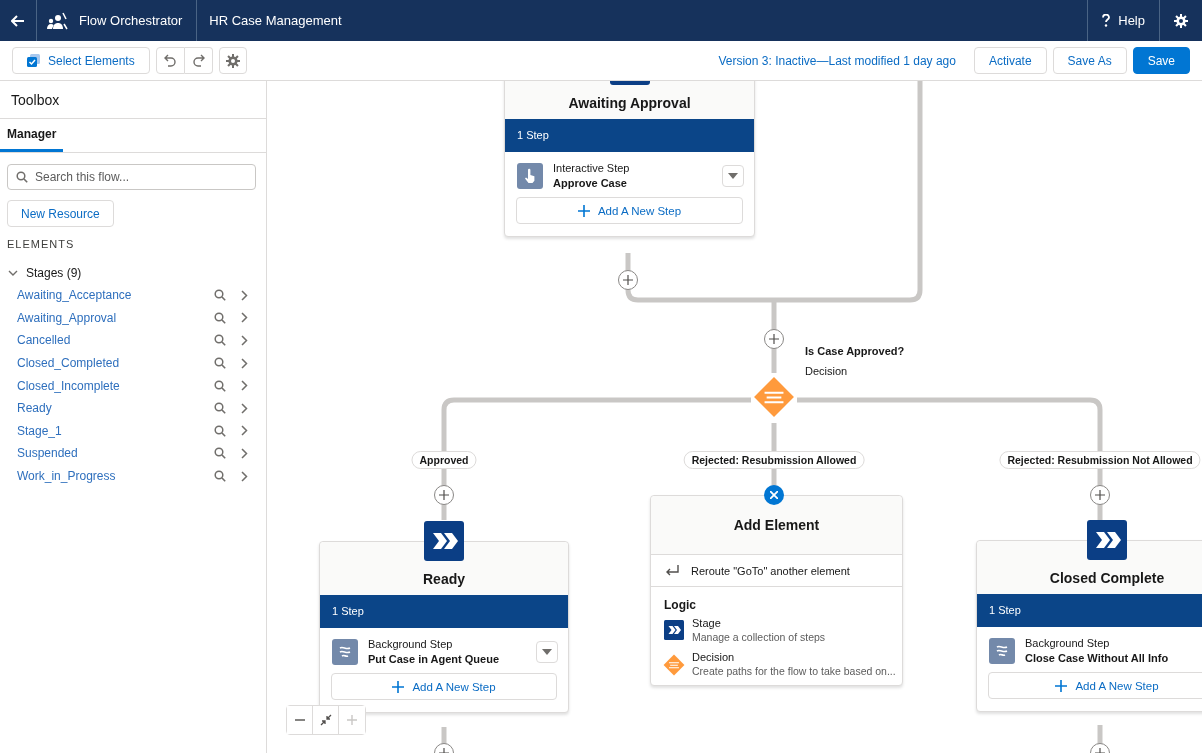  What do you see at coordinates (444, 579) in the screenshot?
I see `stage-title: Ready` at bounding box center [444, 579].